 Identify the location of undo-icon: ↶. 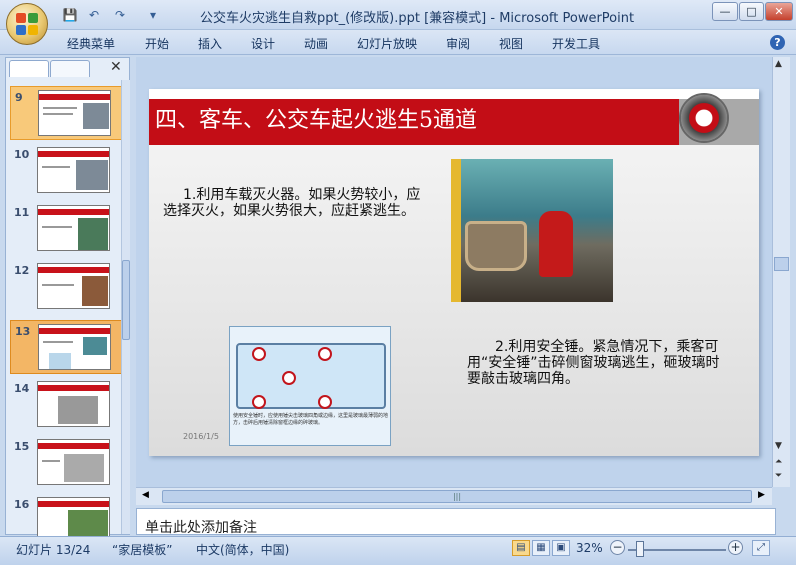
(94, 15).